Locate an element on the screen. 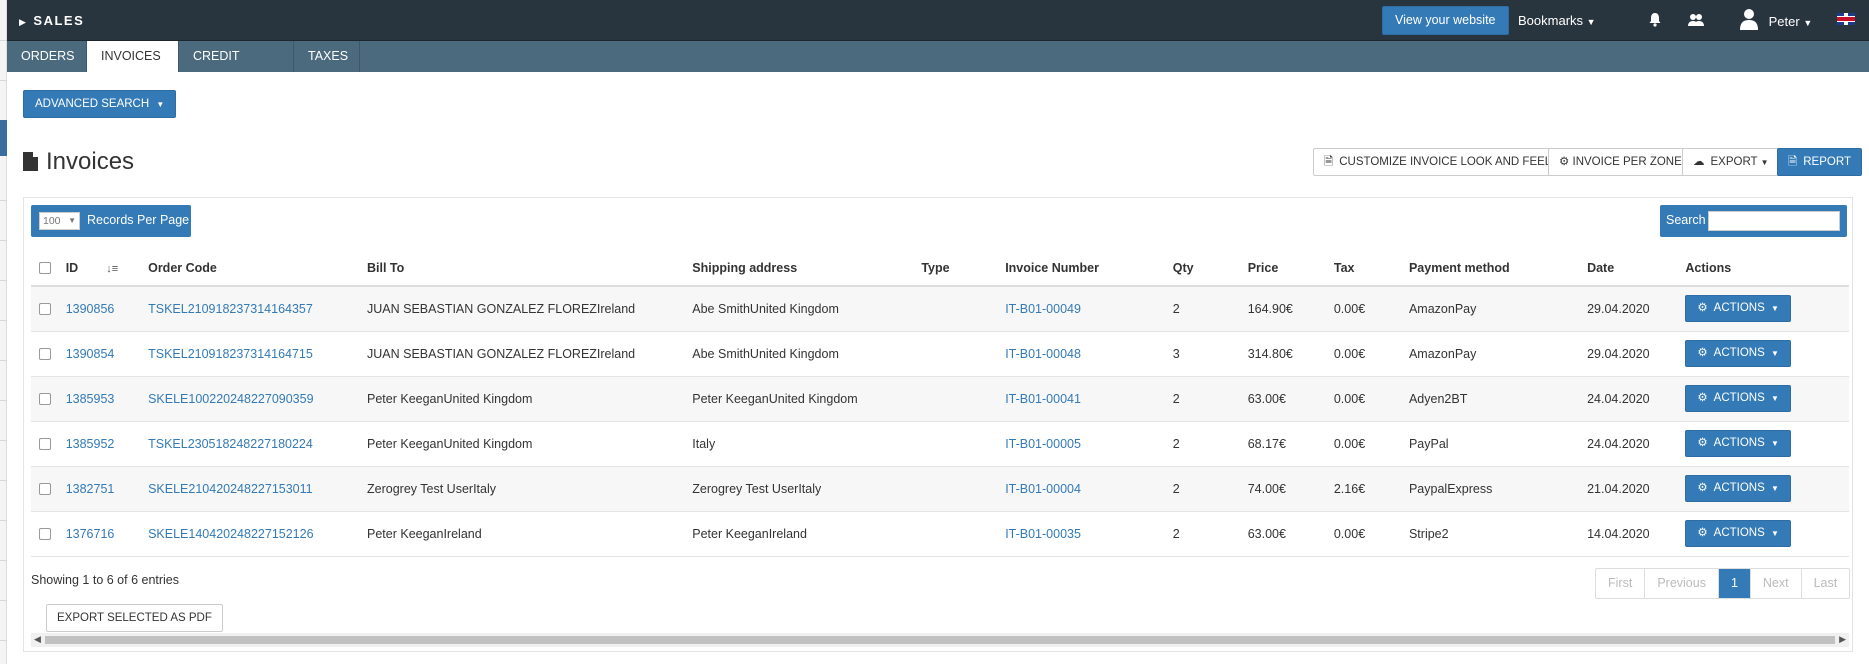  column-header-tax: Tax is located at coordinates (1371, 268).